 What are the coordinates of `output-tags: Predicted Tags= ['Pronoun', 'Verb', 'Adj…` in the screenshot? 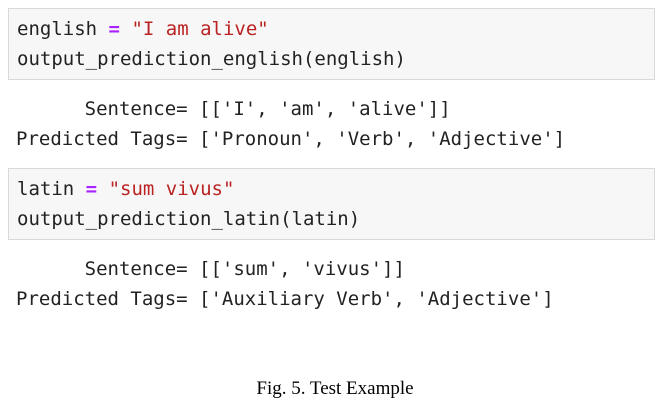 It's located at (291, 139).